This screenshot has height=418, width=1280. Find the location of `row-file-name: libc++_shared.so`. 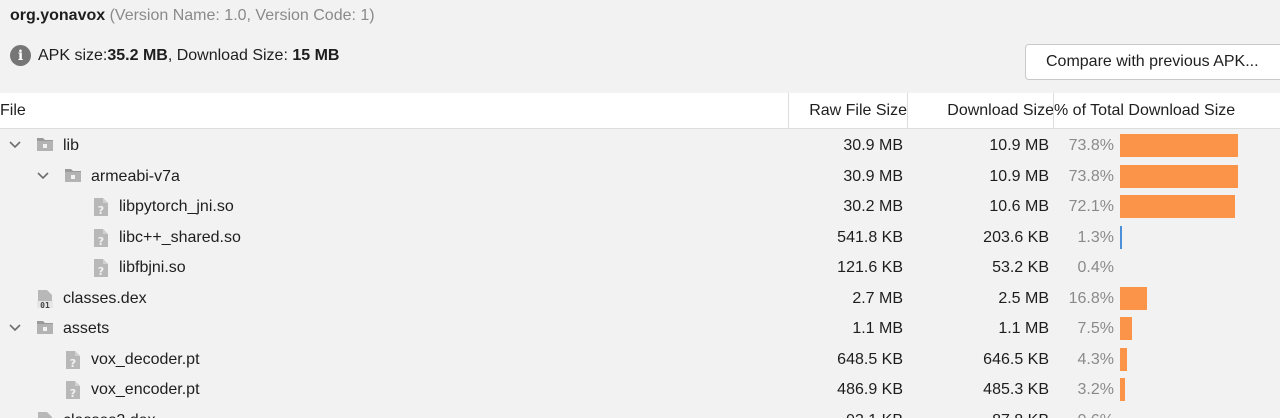

row-file-name: libc++_shared.so is located at coordinates (180, 237).